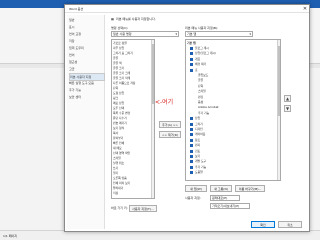 This screenshot has height=240, width=320. What do you see at coordinates (119, 208) in the screenshot?
I see `keyboard-shortcuts-label: 바로 가기 키:` at bounding box center [119, 208].